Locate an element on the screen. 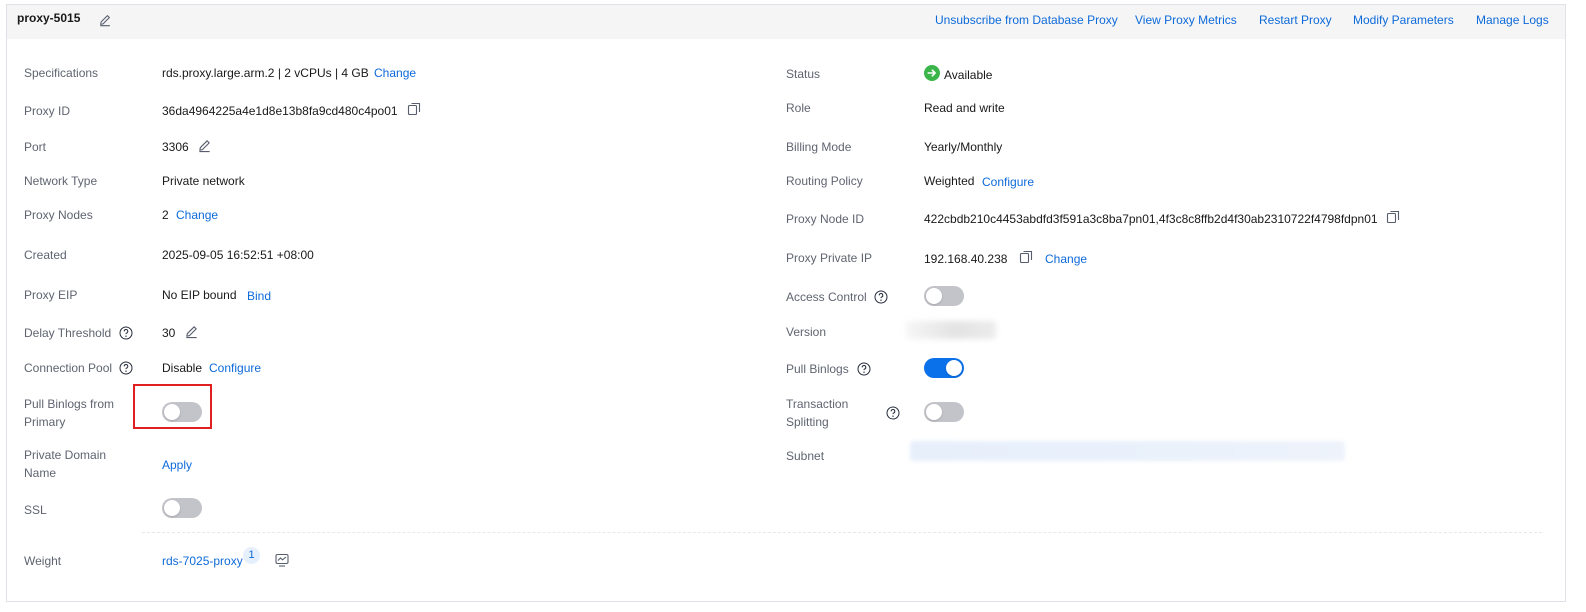  pull-binlogs-toggle is located at coordinates (944, 368).